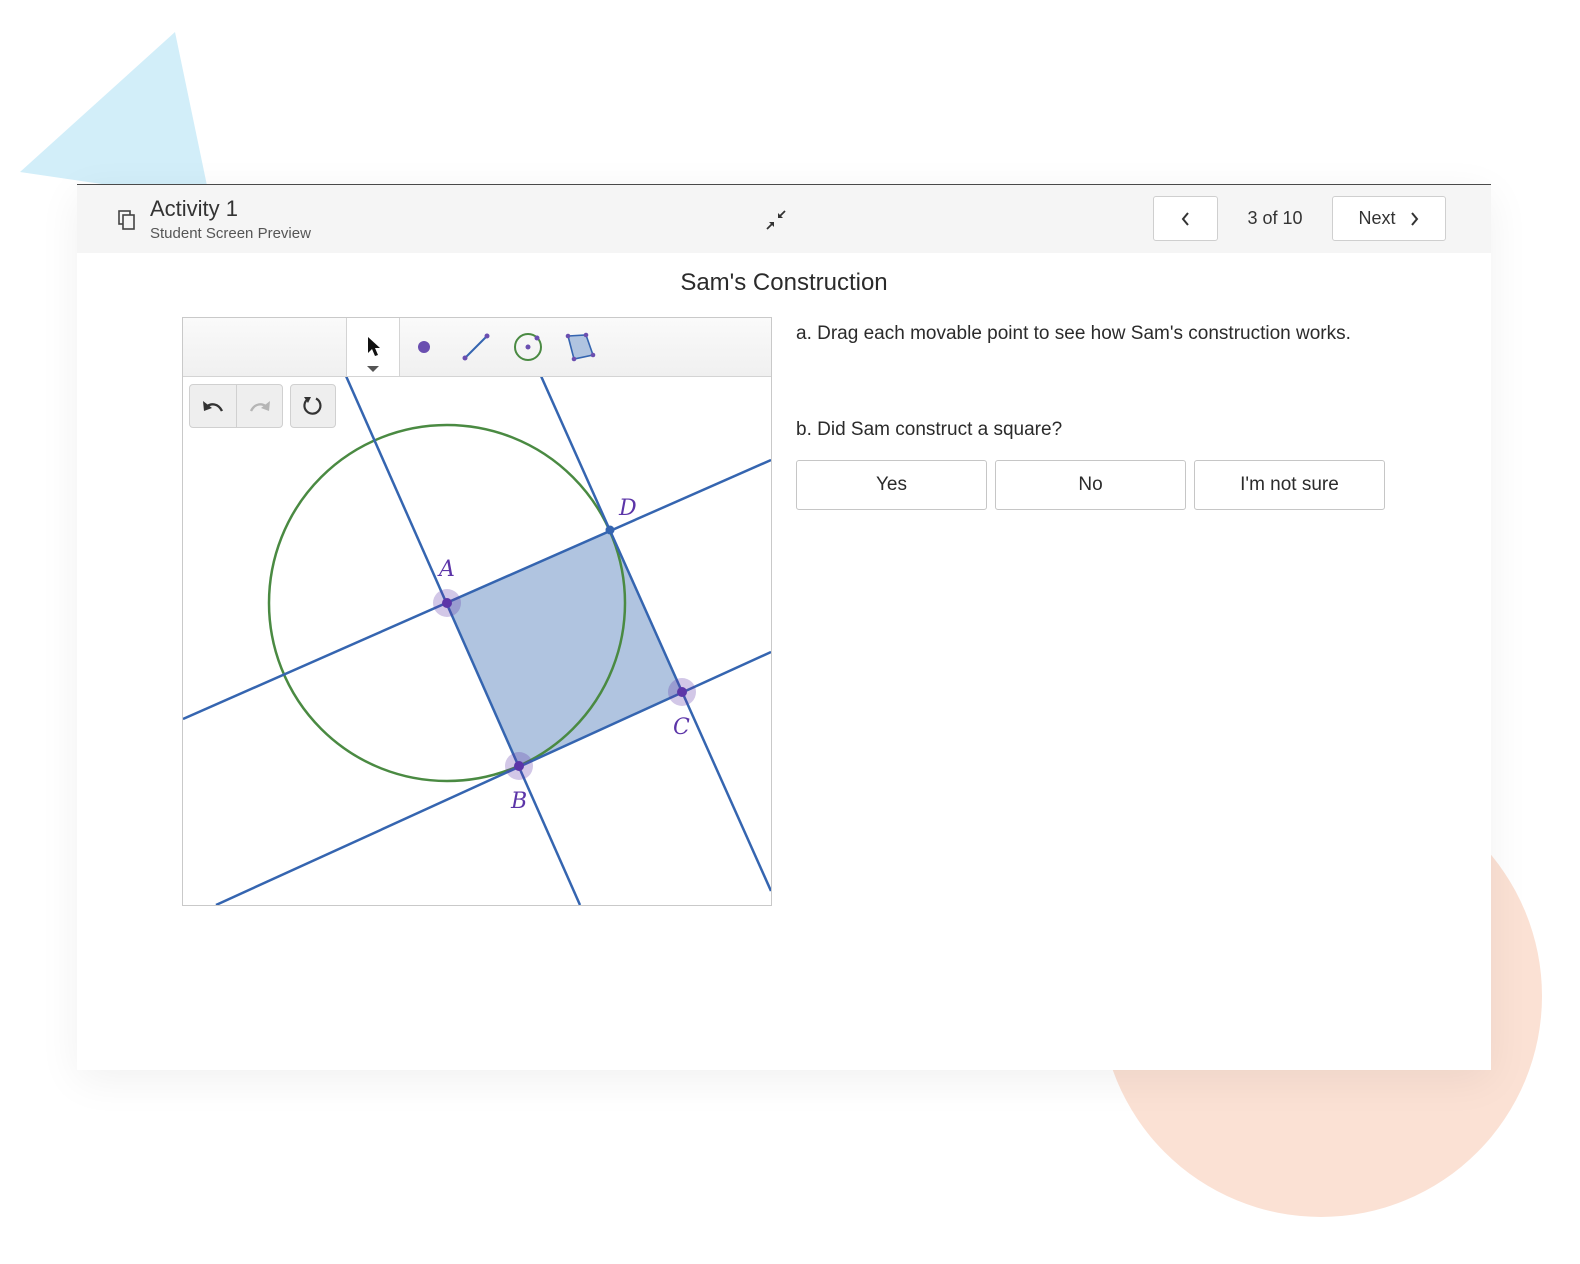  I want to click on next-button: Next, so click(1389, 218).